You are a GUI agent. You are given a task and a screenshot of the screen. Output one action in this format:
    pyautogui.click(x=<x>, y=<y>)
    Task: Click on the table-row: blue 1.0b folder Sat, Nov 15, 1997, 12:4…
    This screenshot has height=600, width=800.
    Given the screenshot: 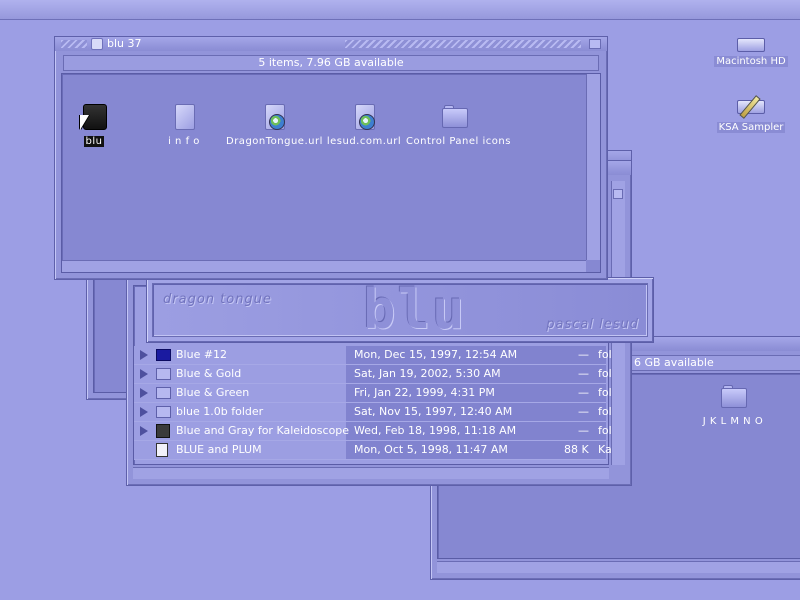 What is the action you would take?
    pyautogui.click(x=373, y=412)
    